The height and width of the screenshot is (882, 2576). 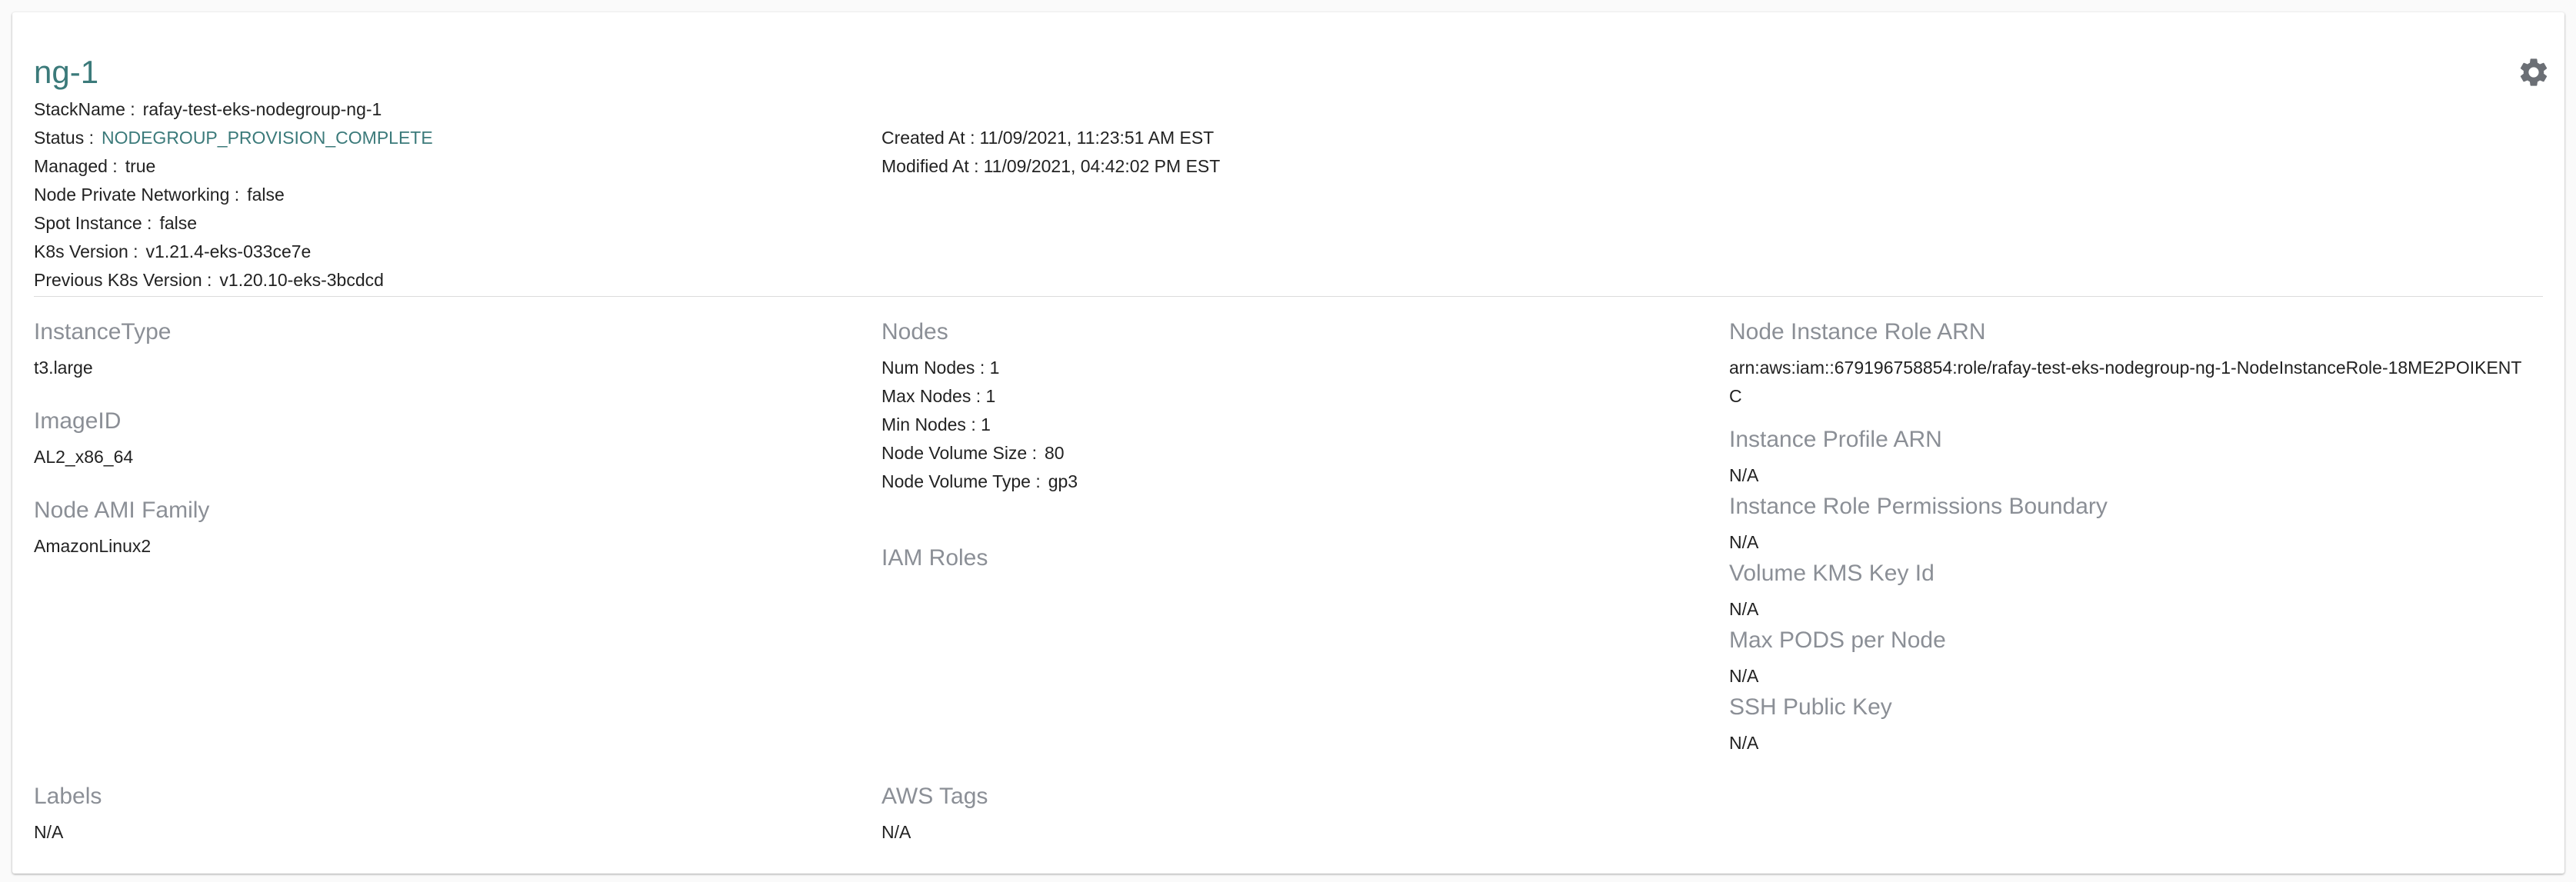 What do you see at coordinates (68, 796) in the screenshot?
I see `labels-title: Labels` at bounding box center [68, 796].